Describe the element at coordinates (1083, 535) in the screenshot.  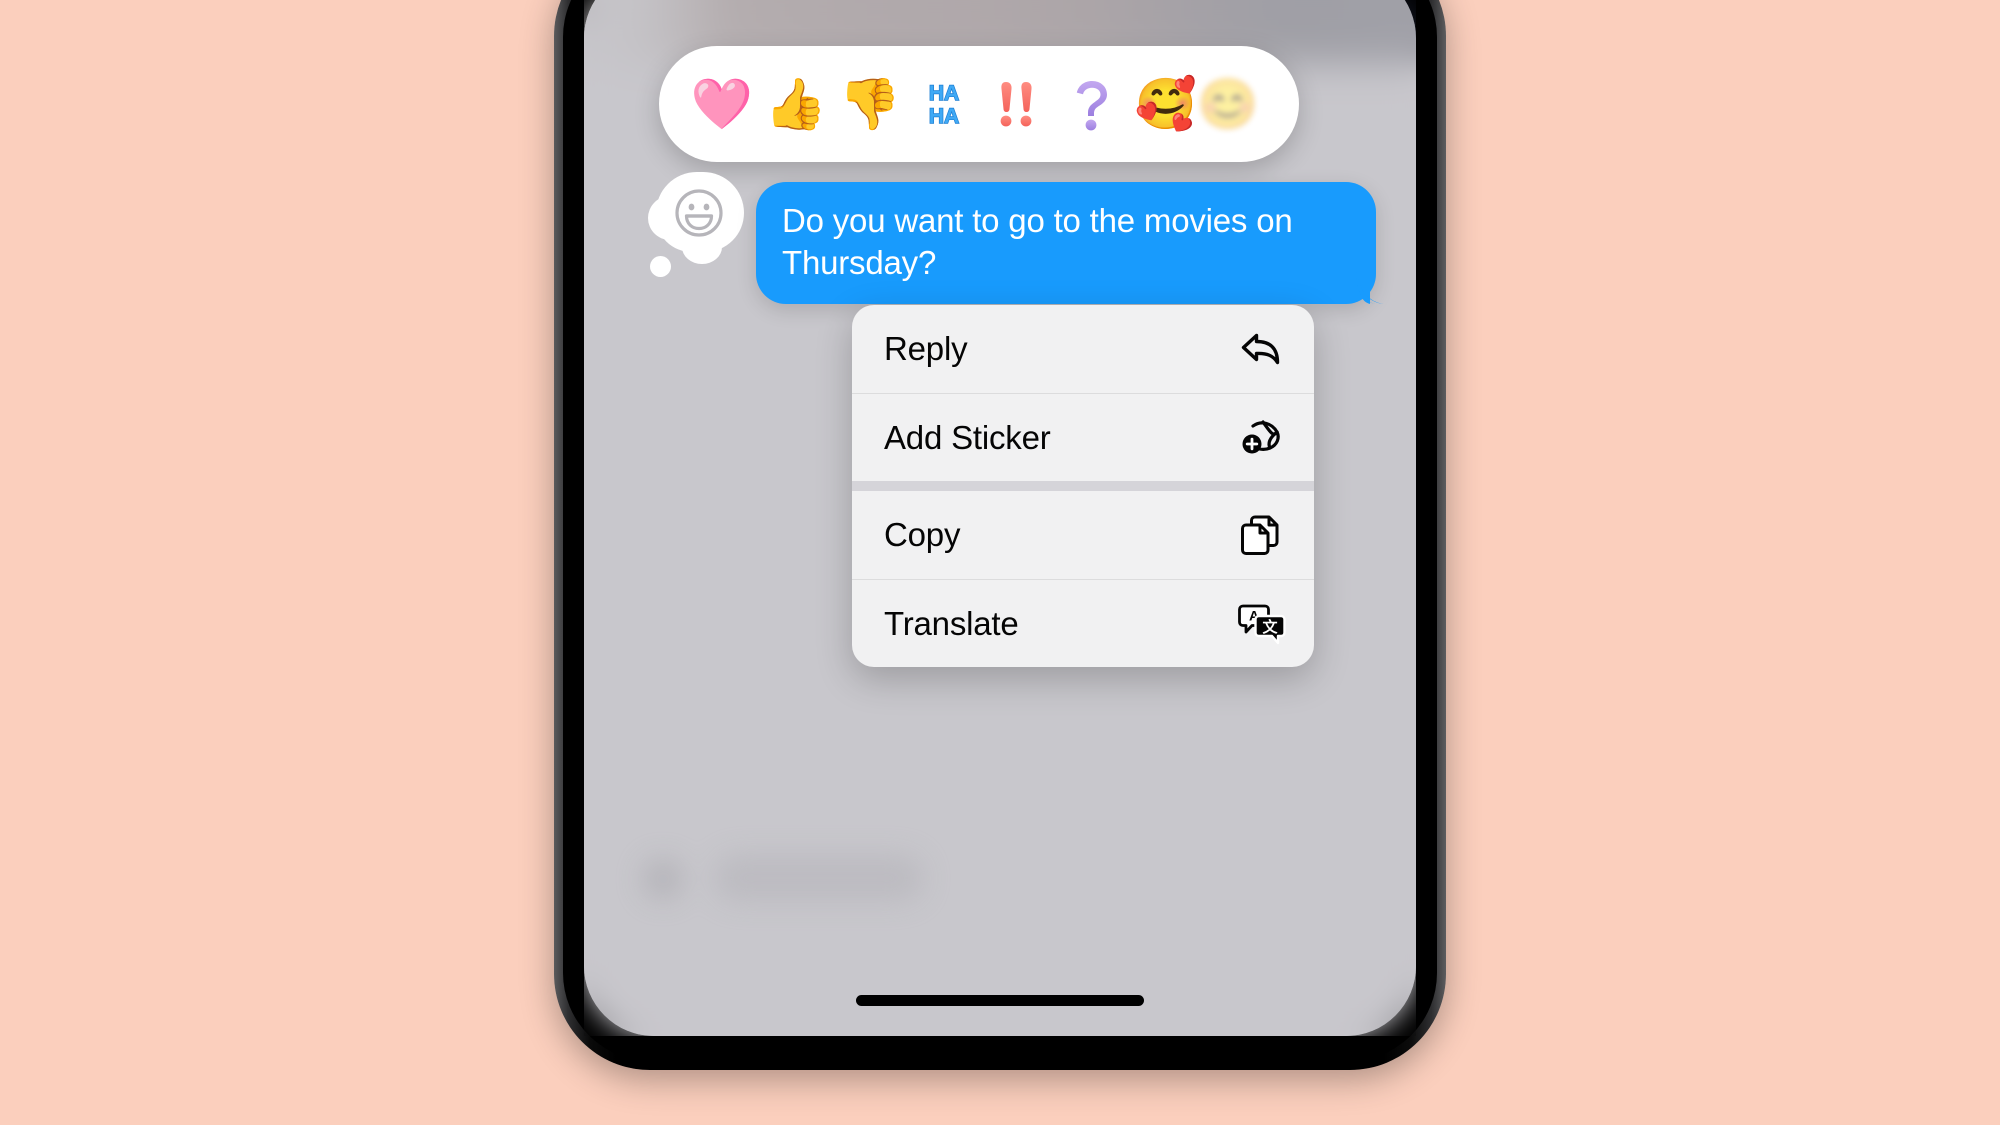
I see `menu-item-copy: Copy` at that location.